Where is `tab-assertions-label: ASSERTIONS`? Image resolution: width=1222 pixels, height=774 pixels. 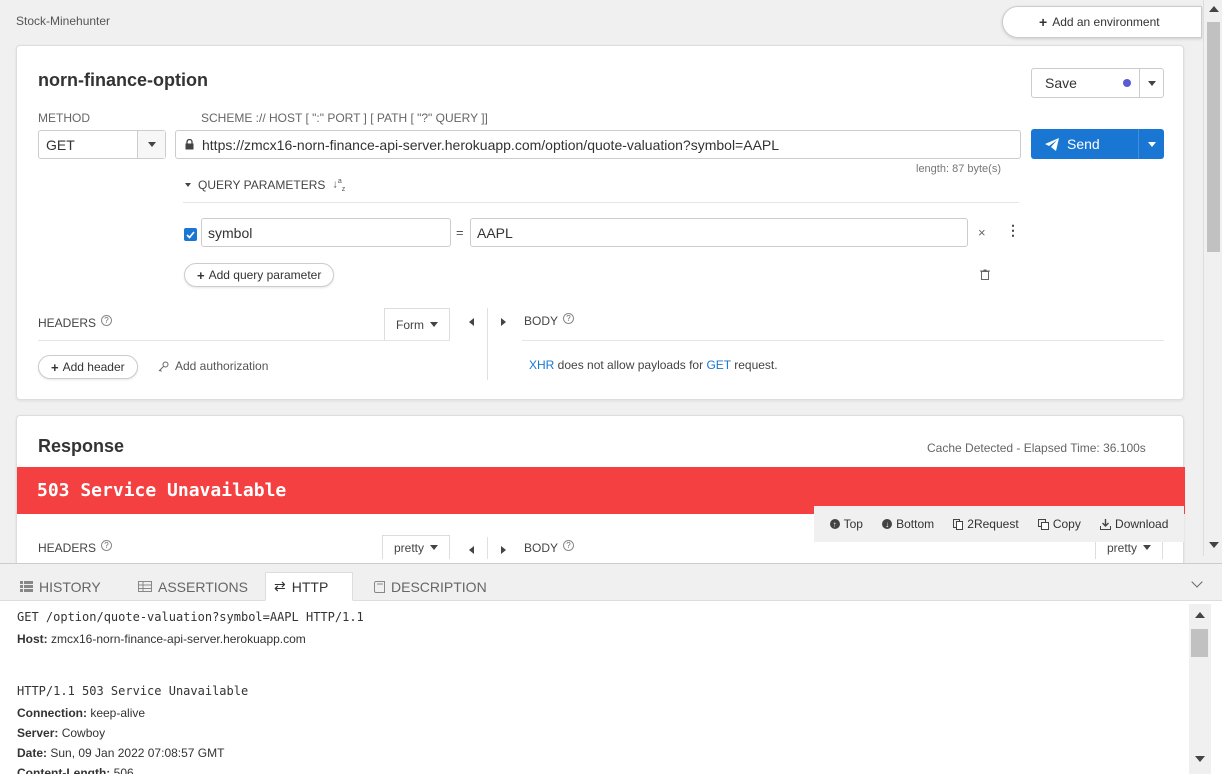 tab-assertions-label: ASSERTIONS is located at coordinates (203, 586).